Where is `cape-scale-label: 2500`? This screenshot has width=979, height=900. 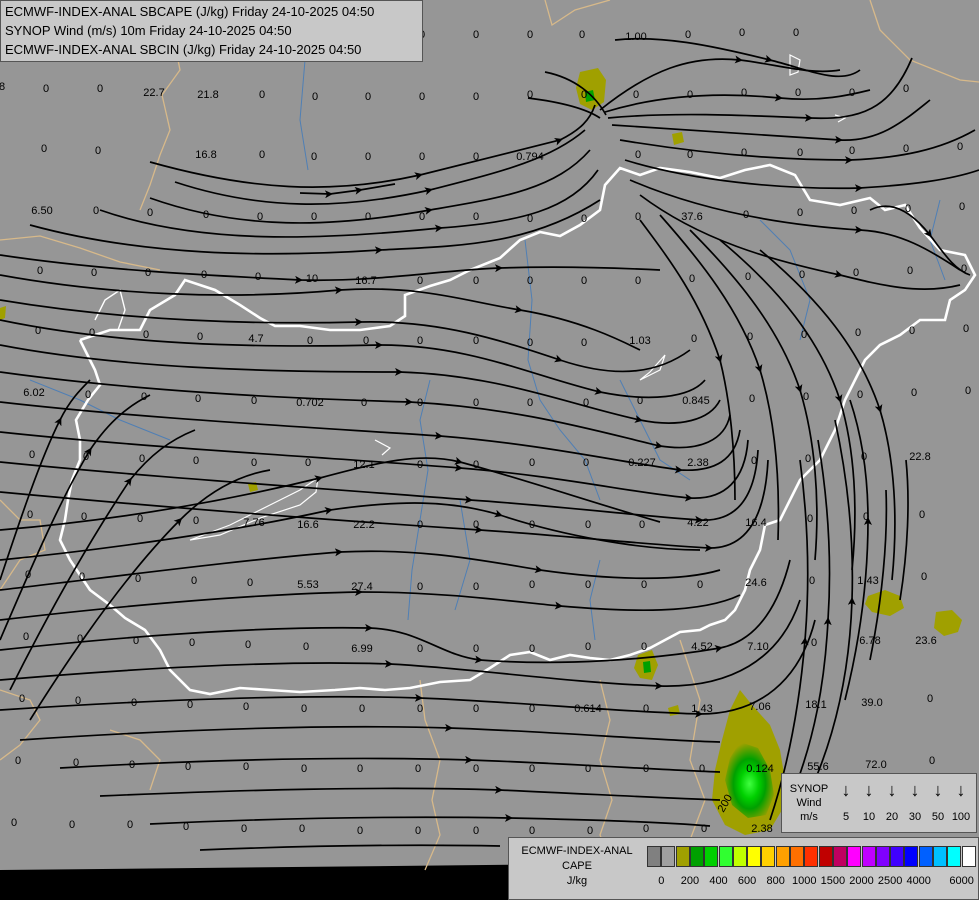 cape-scale-label: 2500 is located at coordinates (890, 881).